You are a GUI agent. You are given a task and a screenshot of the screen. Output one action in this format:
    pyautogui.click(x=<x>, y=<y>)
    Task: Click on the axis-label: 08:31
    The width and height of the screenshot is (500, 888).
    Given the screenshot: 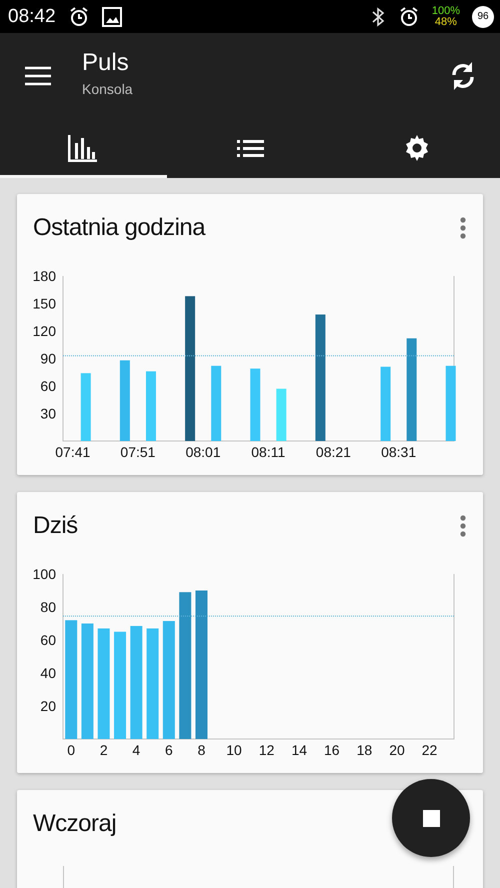 What is the action you would take?
    pyautogui.click(x=398, y=452)
    